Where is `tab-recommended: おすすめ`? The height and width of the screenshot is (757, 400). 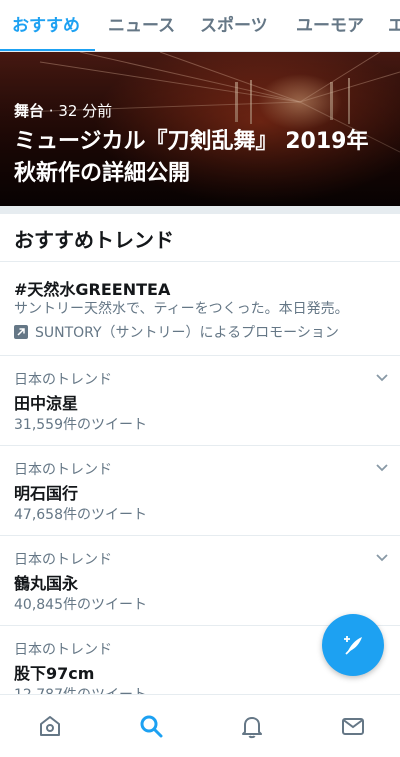 tab-recommended: おすすめ is located at coordinates (46, 25).